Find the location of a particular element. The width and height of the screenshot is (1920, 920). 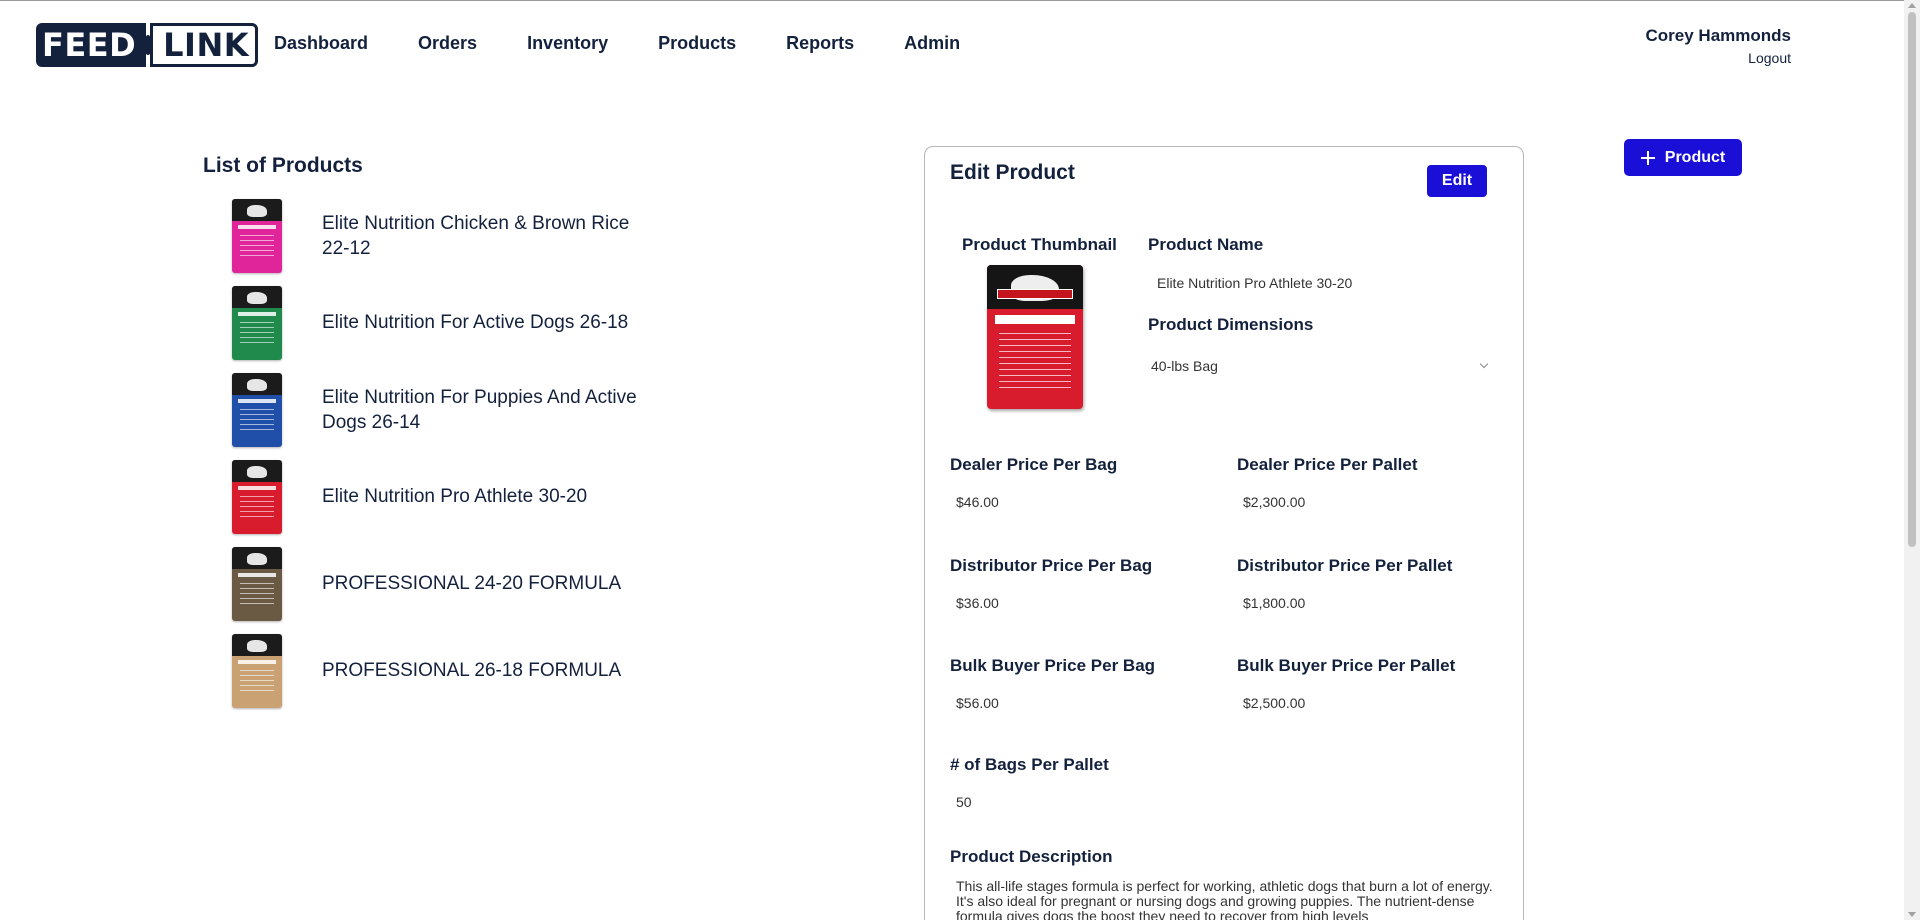

logout-link: Logout is located at coordinates (1718, 58).